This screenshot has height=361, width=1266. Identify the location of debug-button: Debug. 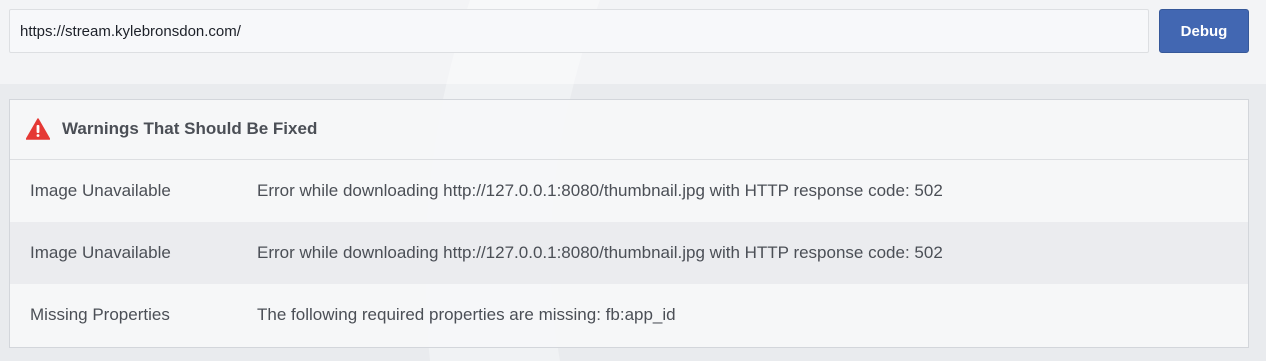
(1204, 31).